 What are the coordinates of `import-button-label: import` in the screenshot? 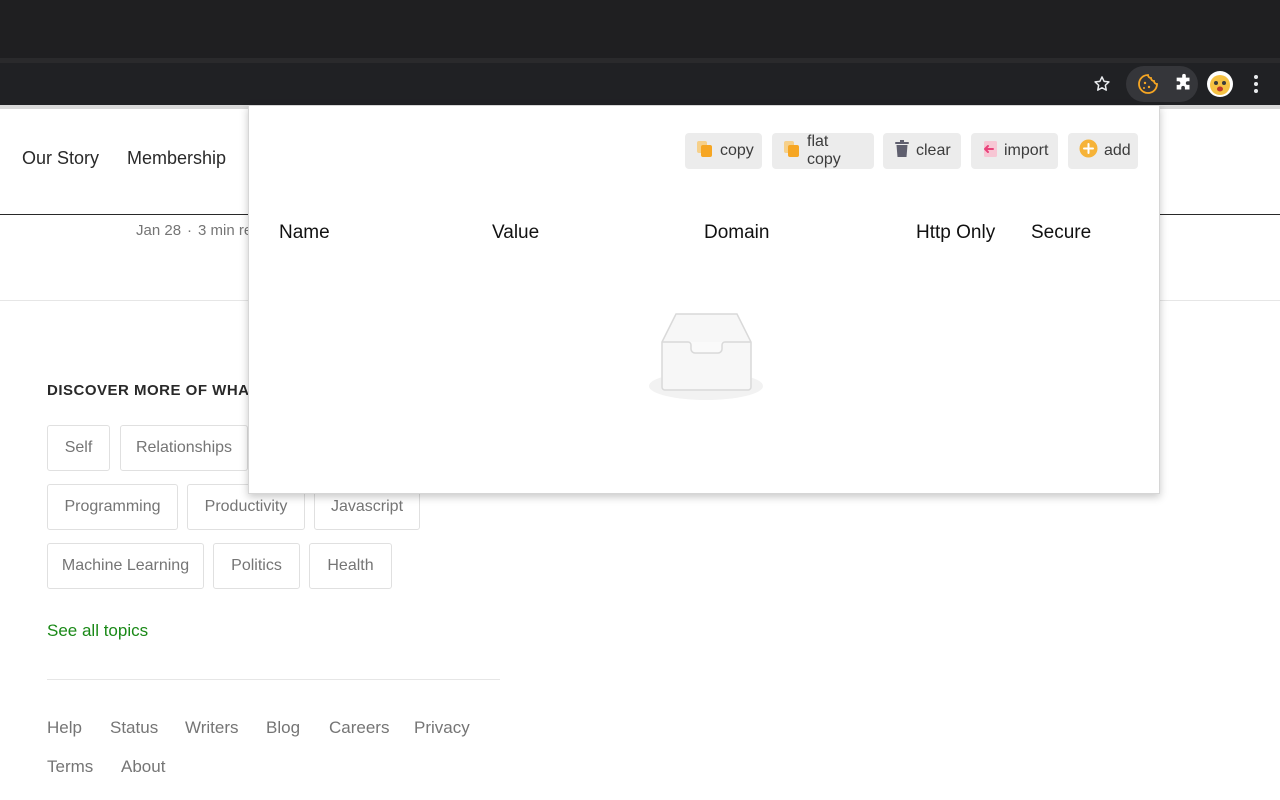 It's located at (1026, 150).